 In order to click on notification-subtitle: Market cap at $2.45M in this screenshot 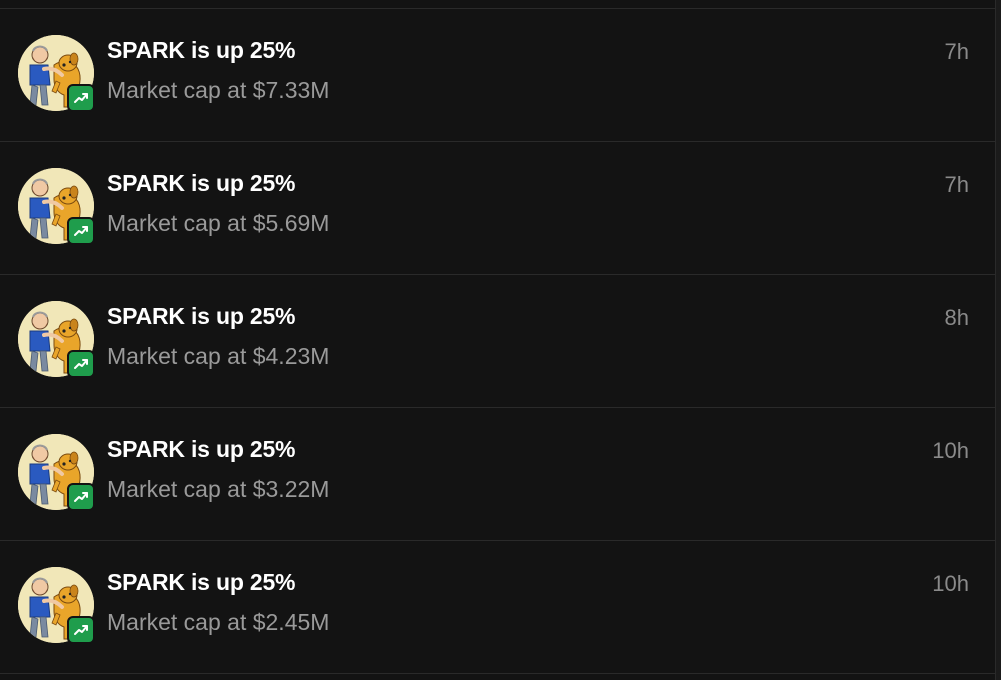, I will do `click(218, 622)`.